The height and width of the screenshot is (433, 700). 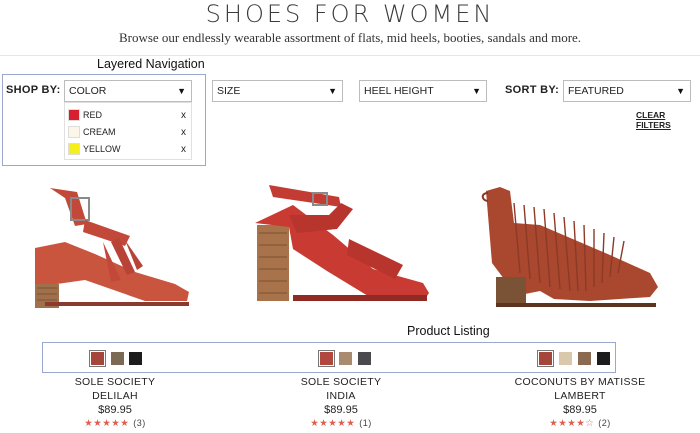 I want to click on rating-stars: ★★★★★ (3), so click(x=115, y=423).